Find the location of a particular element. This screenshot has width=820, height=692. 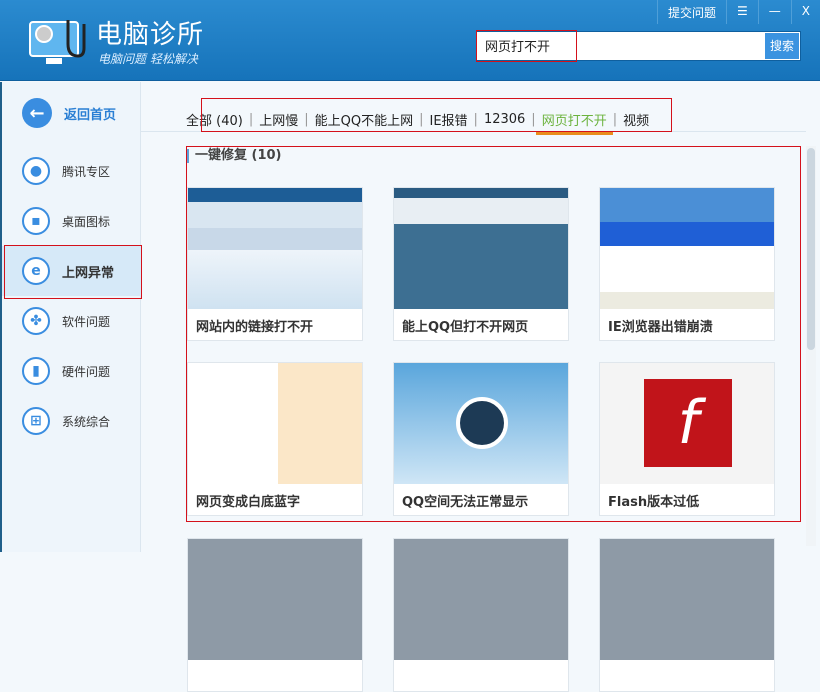

arrow-left-icon: ← is located at coordinates (37, 113).